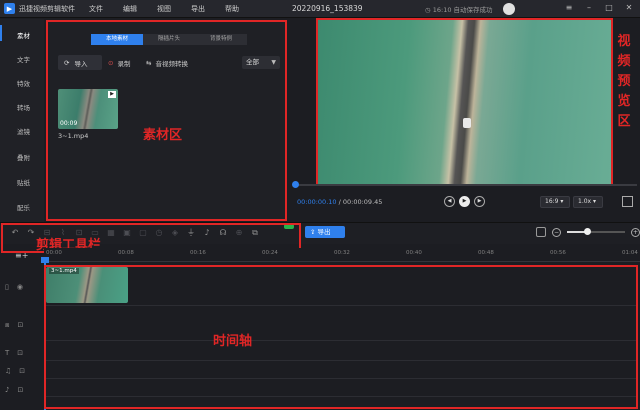 The height and width of the screenshot is (410, 640). I want to click on ruler-tick: 00:24, so click(270, 253).